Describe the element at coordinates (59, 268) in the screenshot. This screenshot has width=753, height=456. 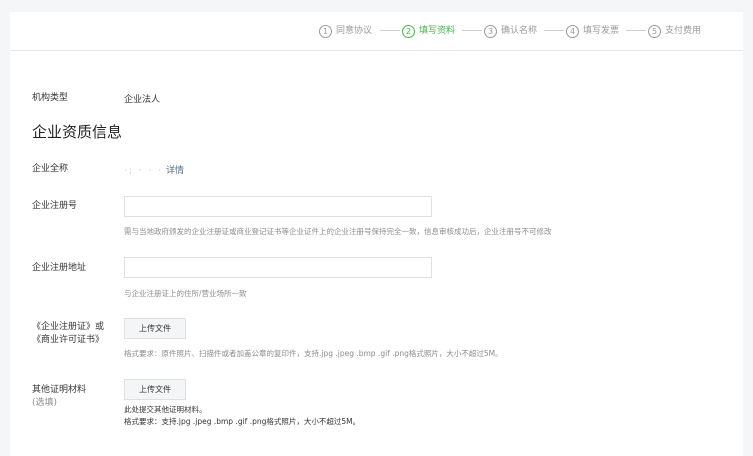
I see `reg-address-label: 企业注册地址` at that location.